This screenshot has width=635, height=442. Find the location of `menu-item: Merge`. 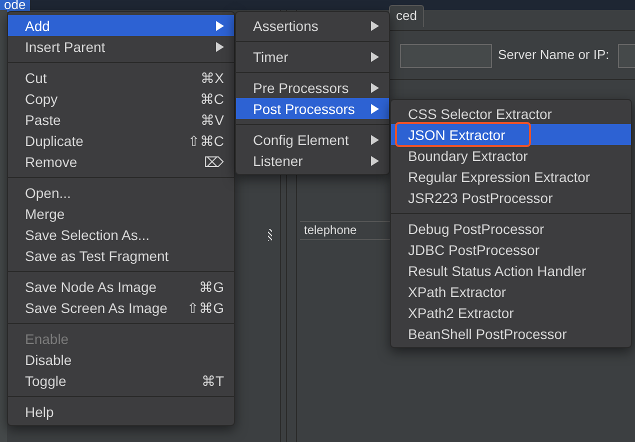

menu-item: Merge is located at coordinates (121, 213).